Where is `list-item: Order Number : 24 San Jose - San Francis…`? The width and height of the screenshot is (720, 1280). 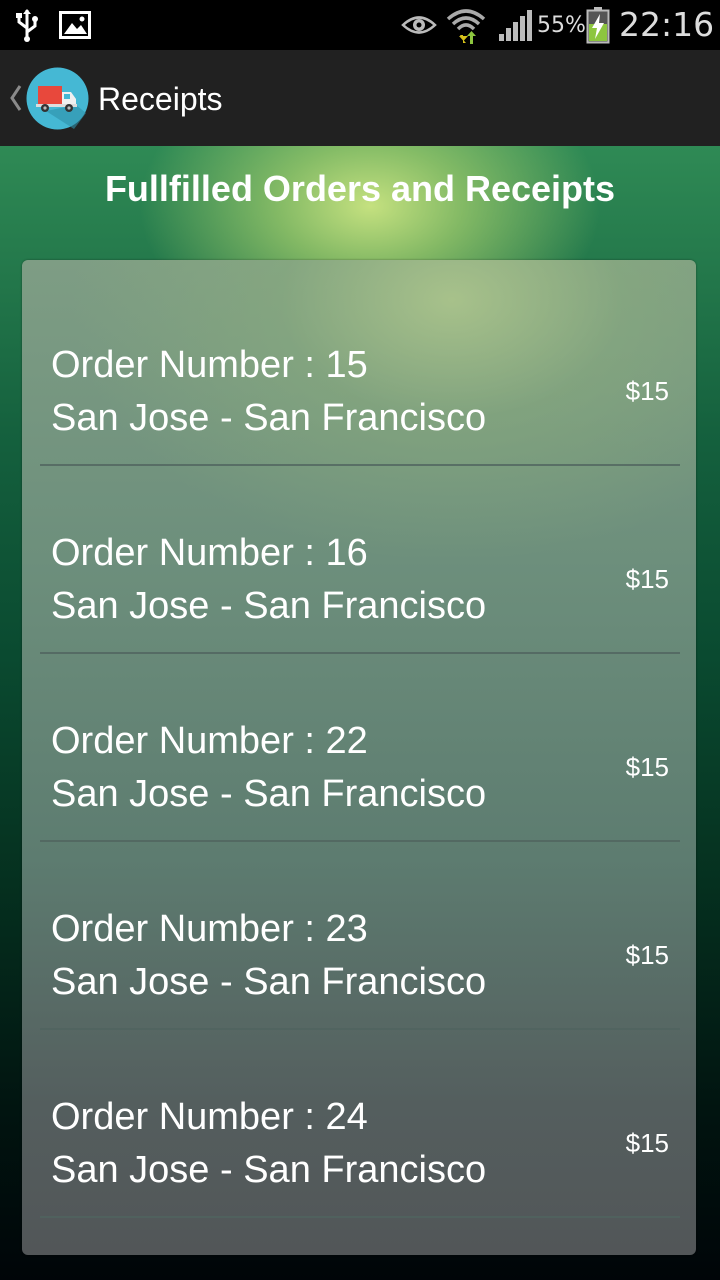
list-item: Order Number : 24 San Jose - San Francis… is located at coordinates (359, 1124).